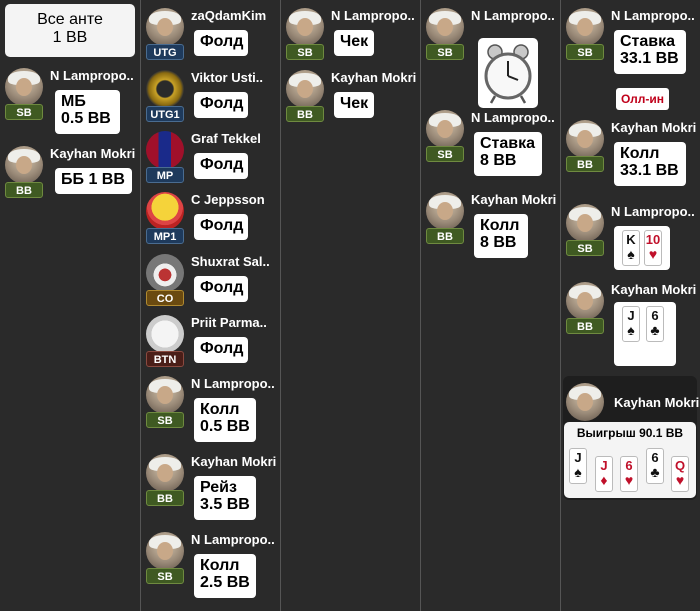 Image resolution: width=700 pixels, height=611 pixels. I want to click on alarm-clock-icon, so click(508, 73).